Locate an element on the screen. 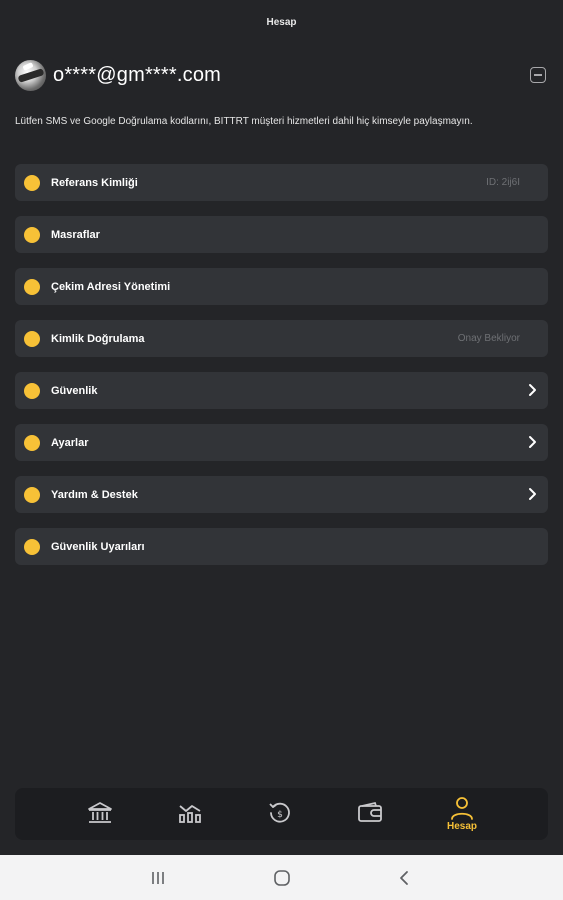 The image size is (563, 900). system-navigation-bar is located at coordinates (281, 877).